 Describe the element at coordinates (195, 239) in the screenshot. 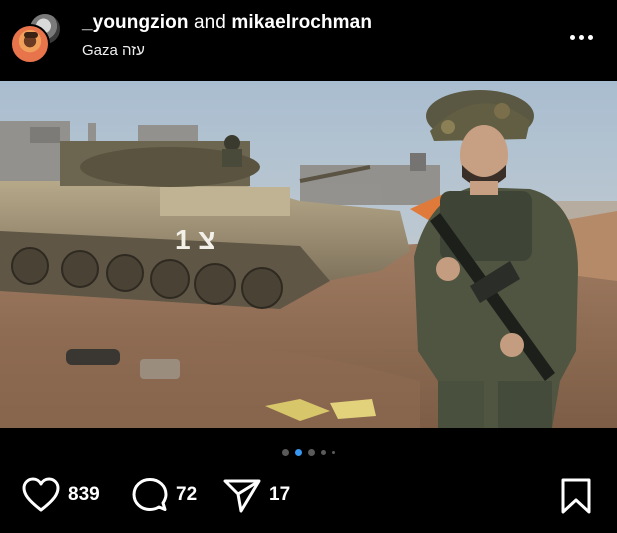

I see `tank-marking: 1 צ` at that location.